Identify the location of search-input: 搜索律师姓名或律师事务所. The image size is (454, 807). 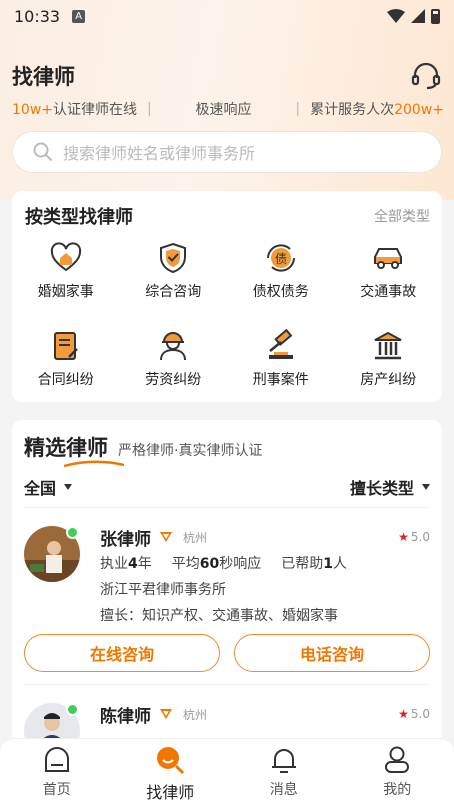
(227, 152).